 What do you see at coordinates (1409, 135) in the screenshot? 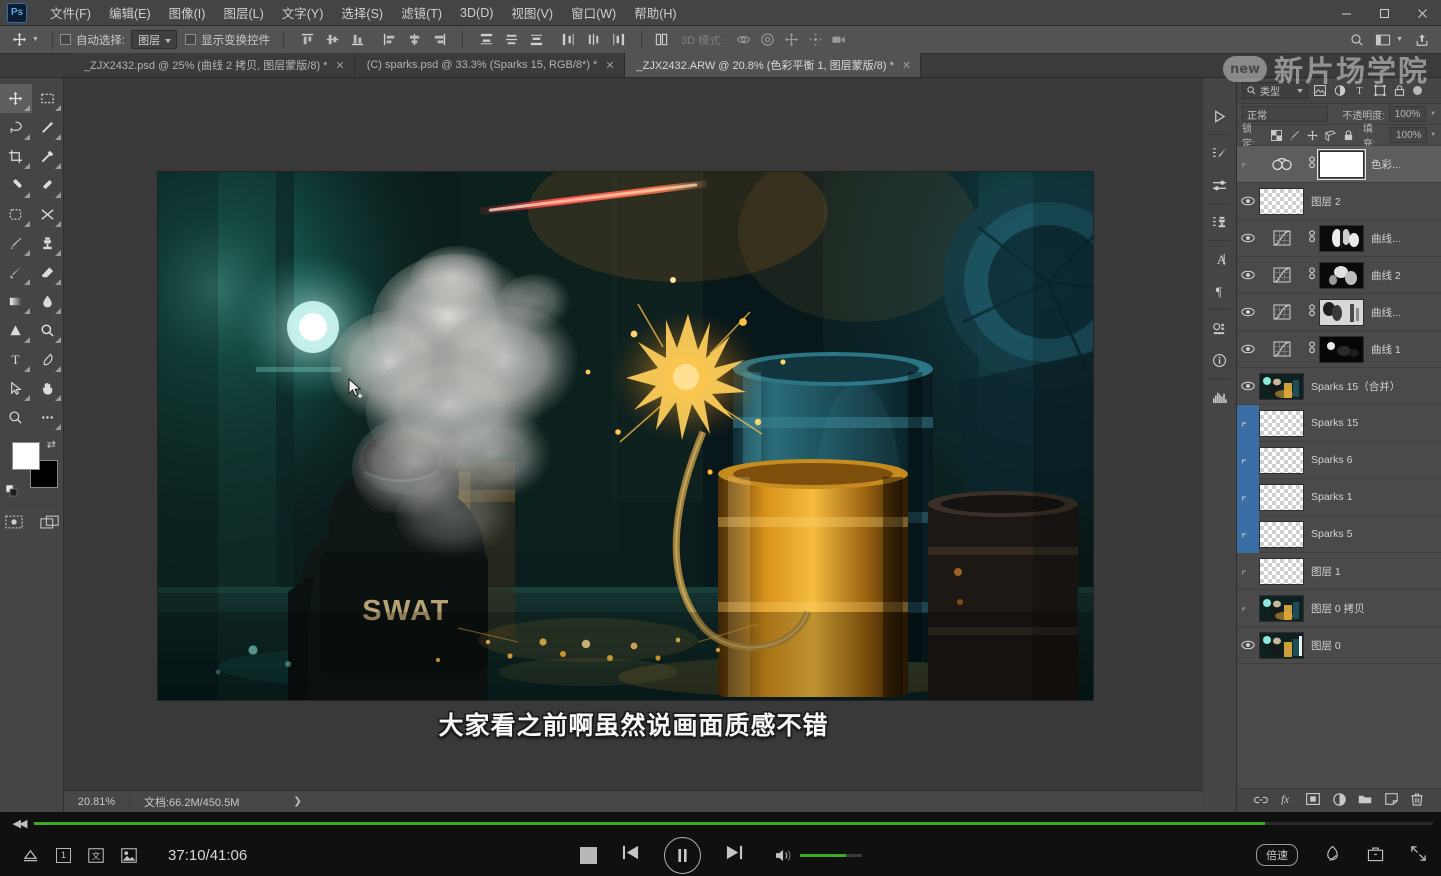
I see `fill-value: 100%` at bounding box center [1409, 135].